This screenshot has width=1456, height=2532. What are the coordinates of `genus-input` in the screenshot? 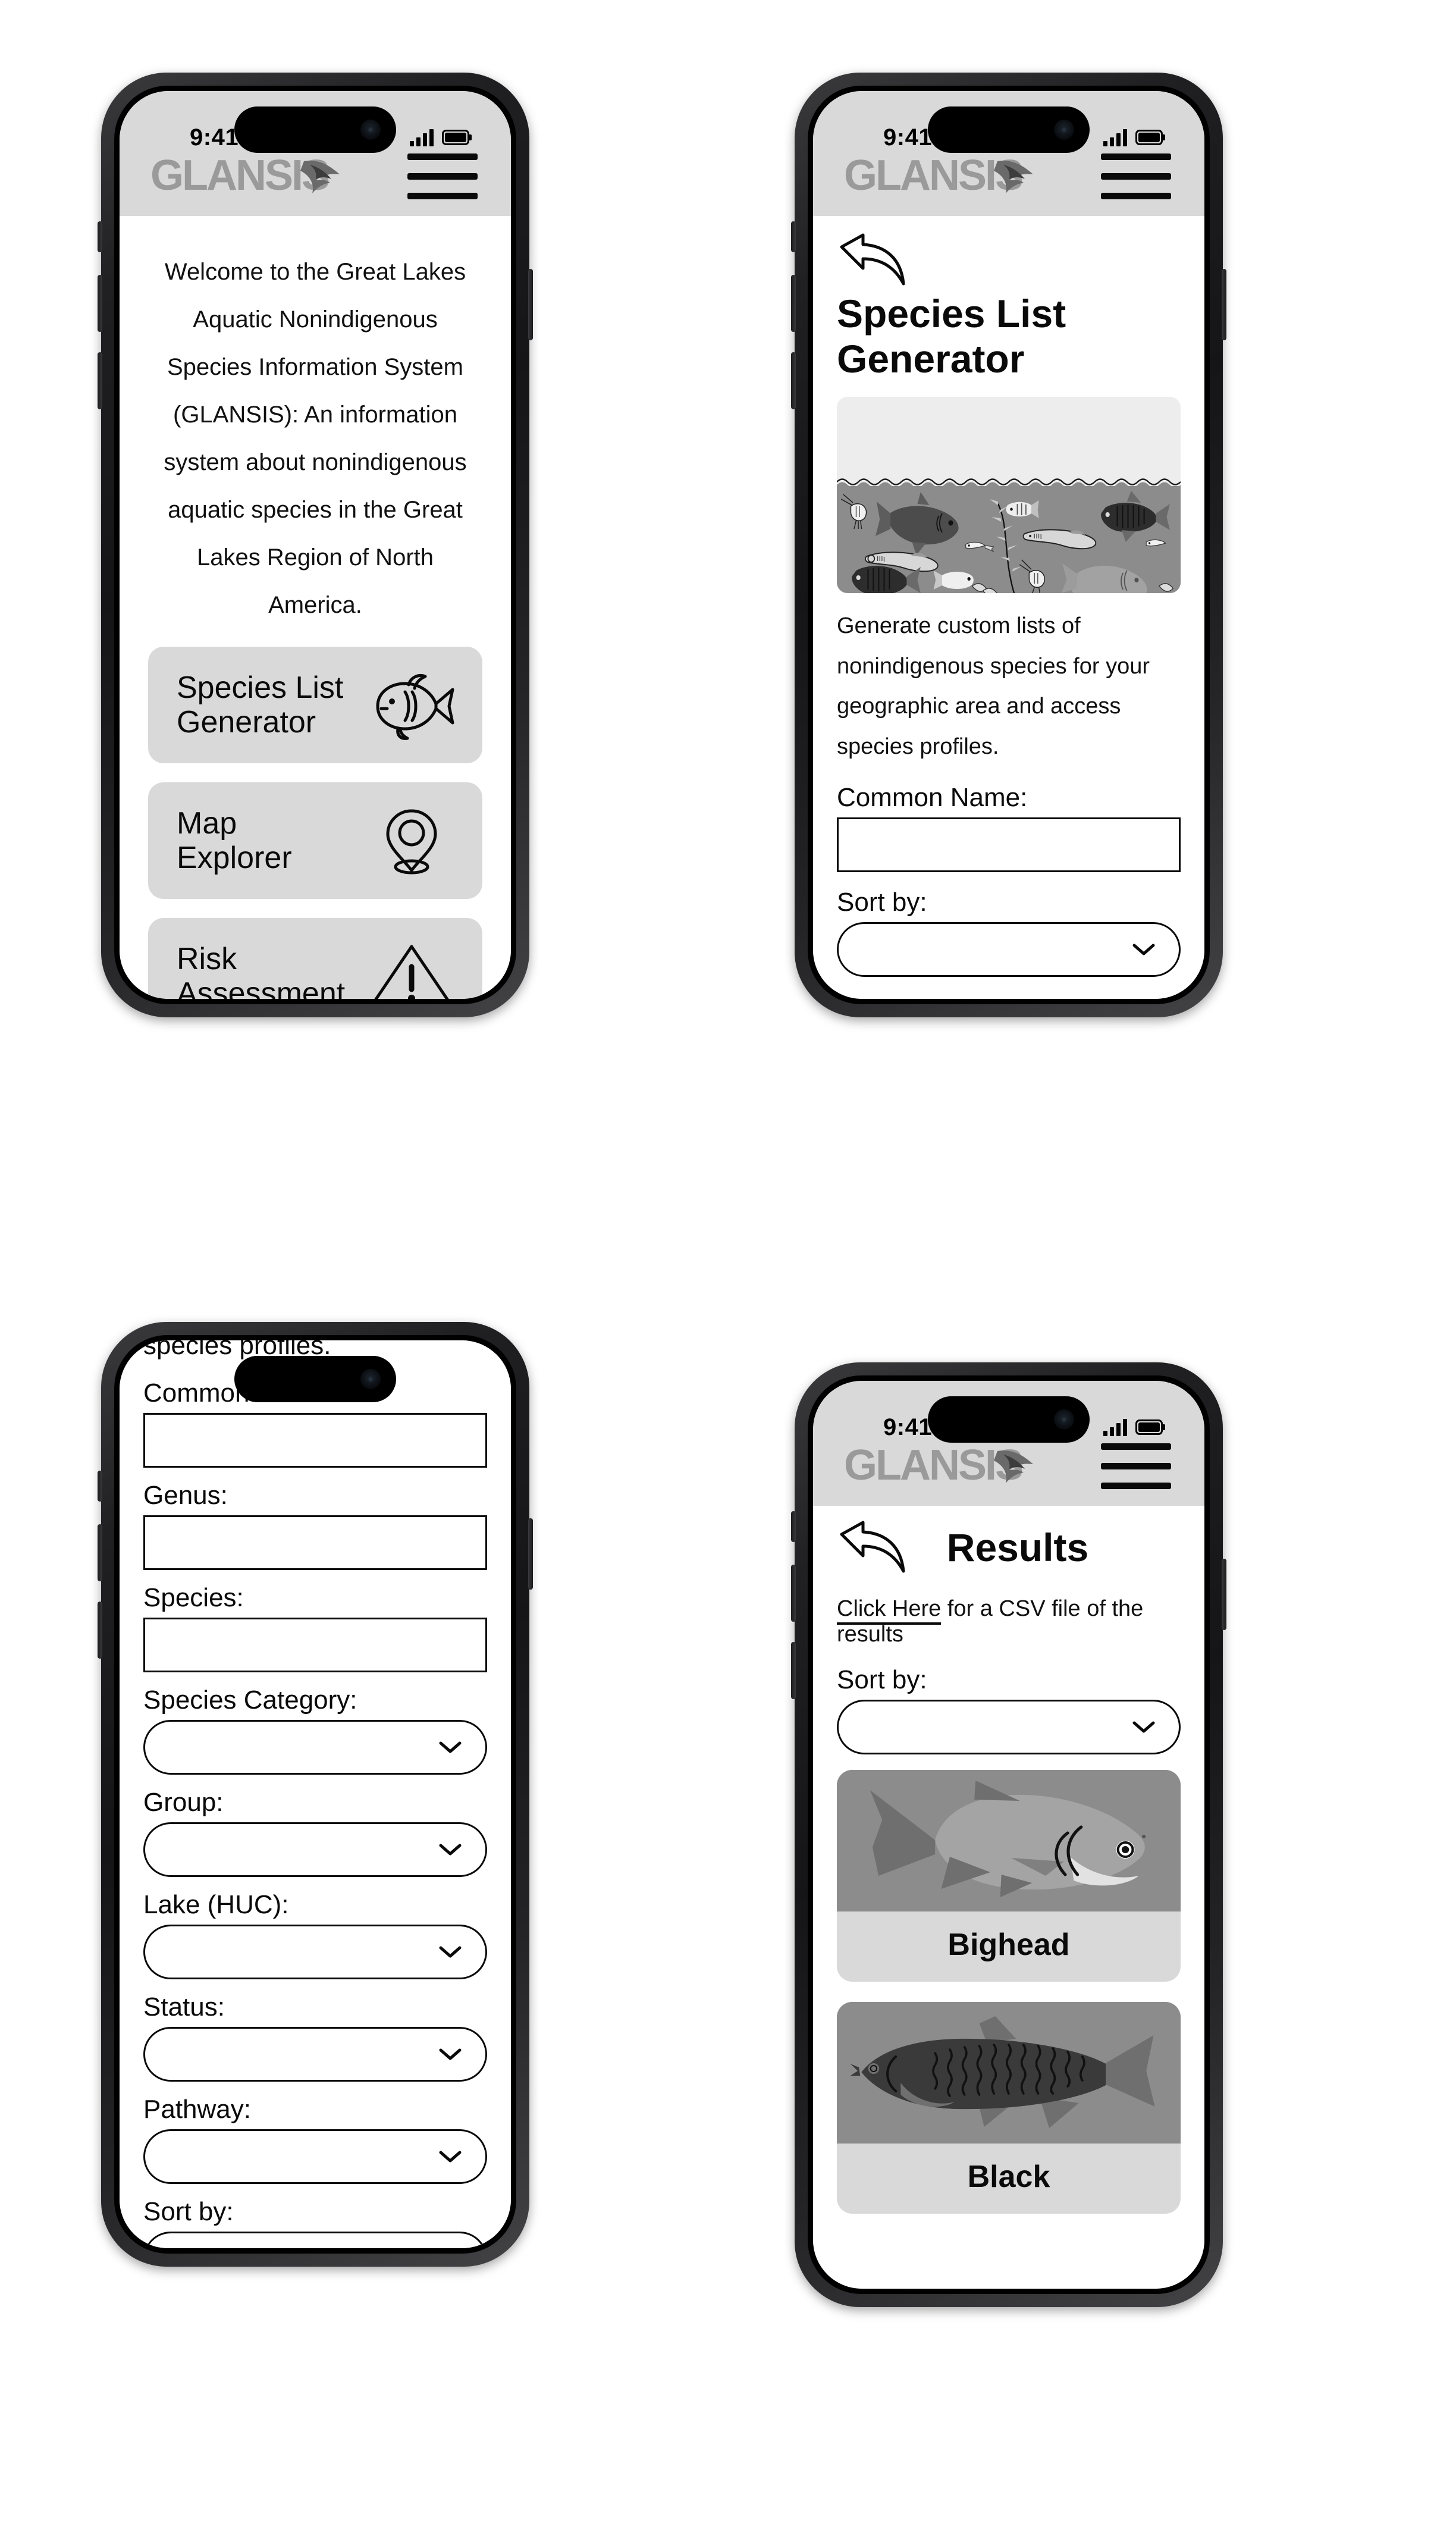 It's located at (315, 1543).